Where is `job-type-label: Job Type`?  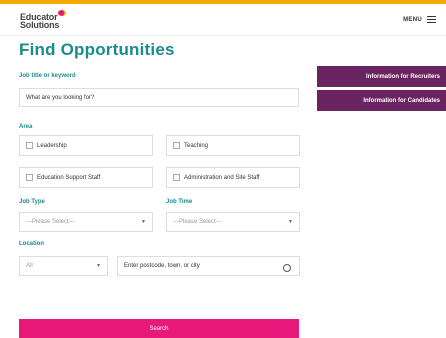
job-type-label: Job Type is located at coordinates (32, 202).